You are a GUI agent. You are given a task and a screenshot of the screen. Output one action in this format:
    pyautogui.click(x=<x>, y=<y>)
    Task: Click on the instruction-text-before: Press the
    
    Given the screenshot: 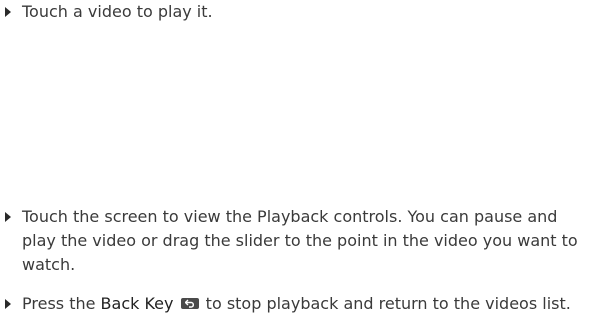 What is the action you would take?
    pyautogui.click(x=61, y=303)
    